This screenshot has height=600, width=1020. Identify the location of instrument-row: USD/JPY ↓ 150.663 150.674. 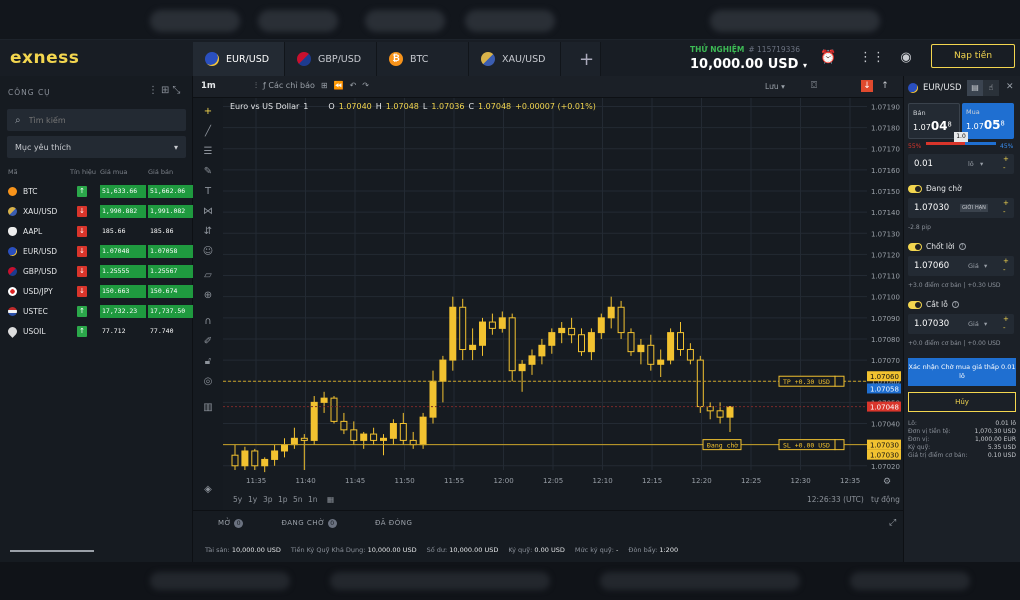
(97, 292).